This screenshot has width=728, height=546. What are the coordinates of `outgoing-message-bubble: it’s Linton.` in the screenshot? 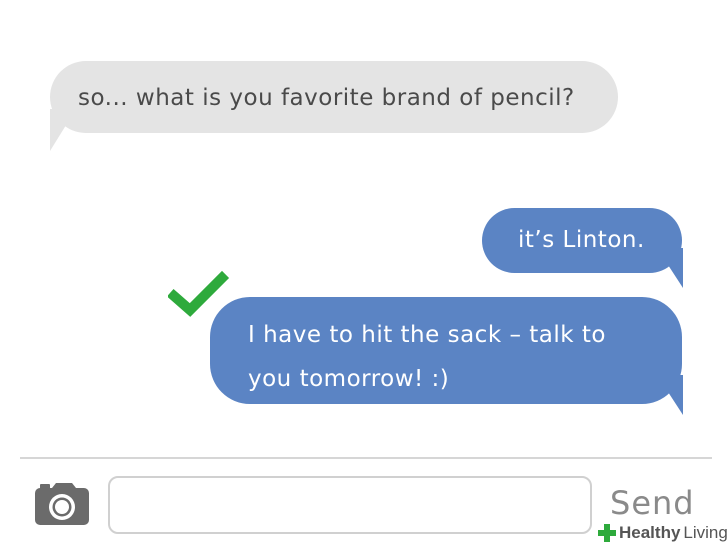 It's located at (582, 248).